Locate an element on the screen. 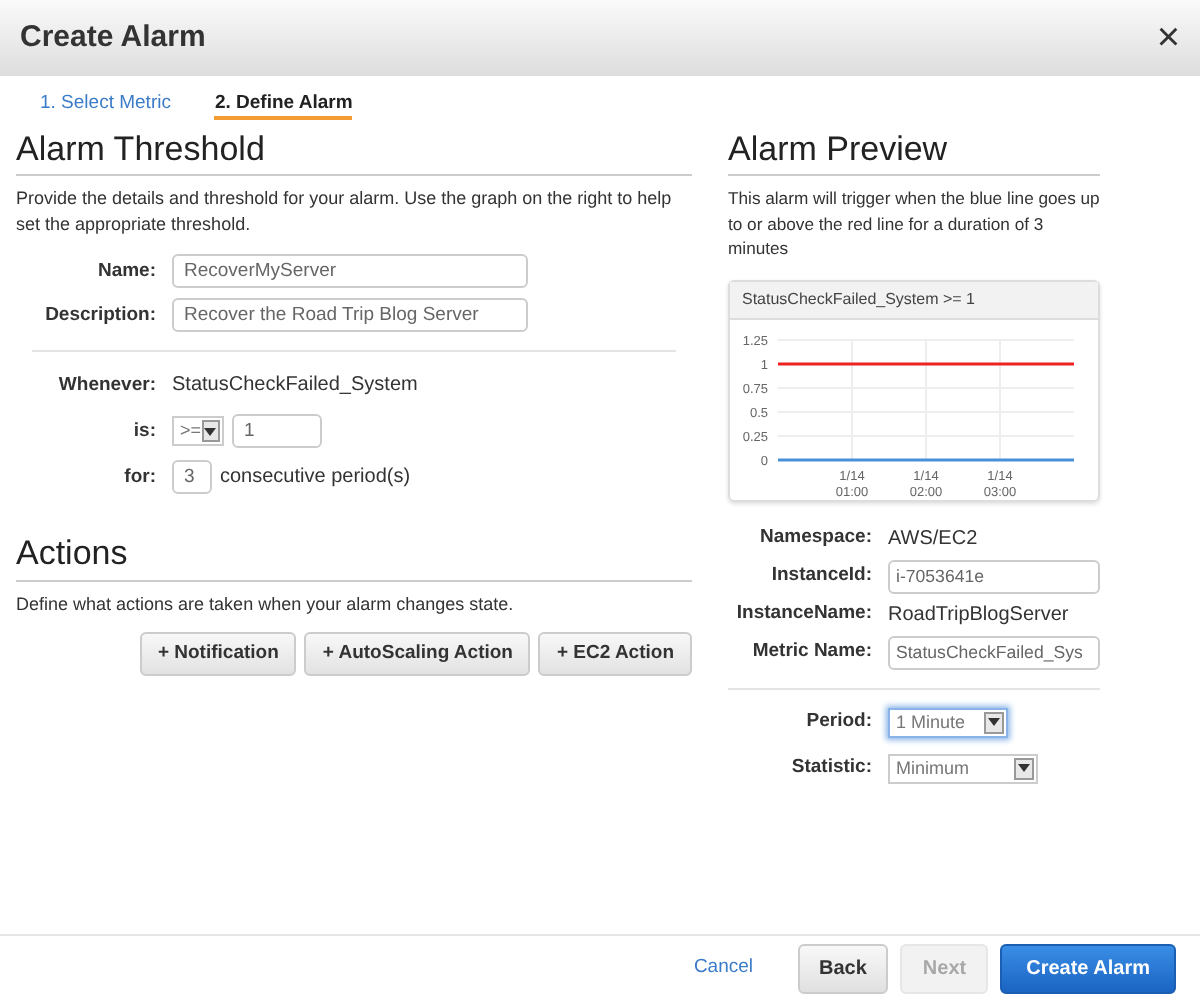  field-value: AWS/EC2 is located at coordinates (933, 539).